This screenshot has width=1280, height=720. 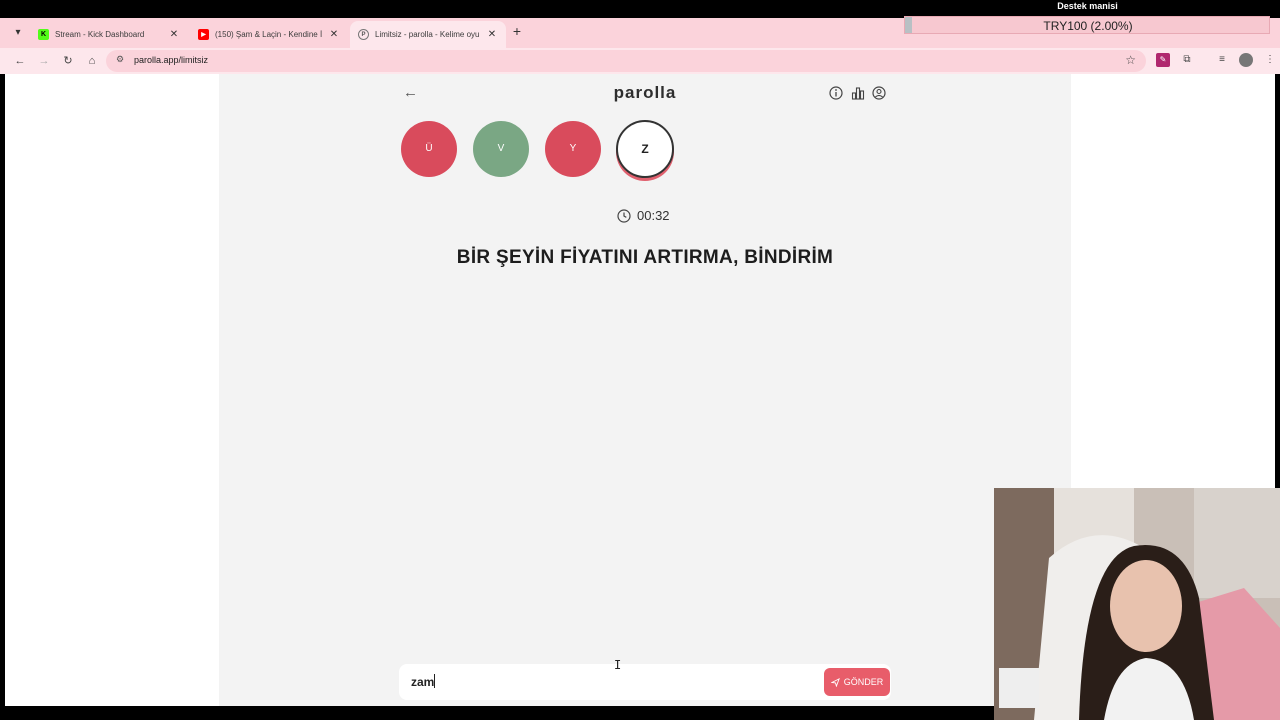 I want to click on tab-title: (150) Şam & Laçin - Kendine İy, so click(x=268, y=34).